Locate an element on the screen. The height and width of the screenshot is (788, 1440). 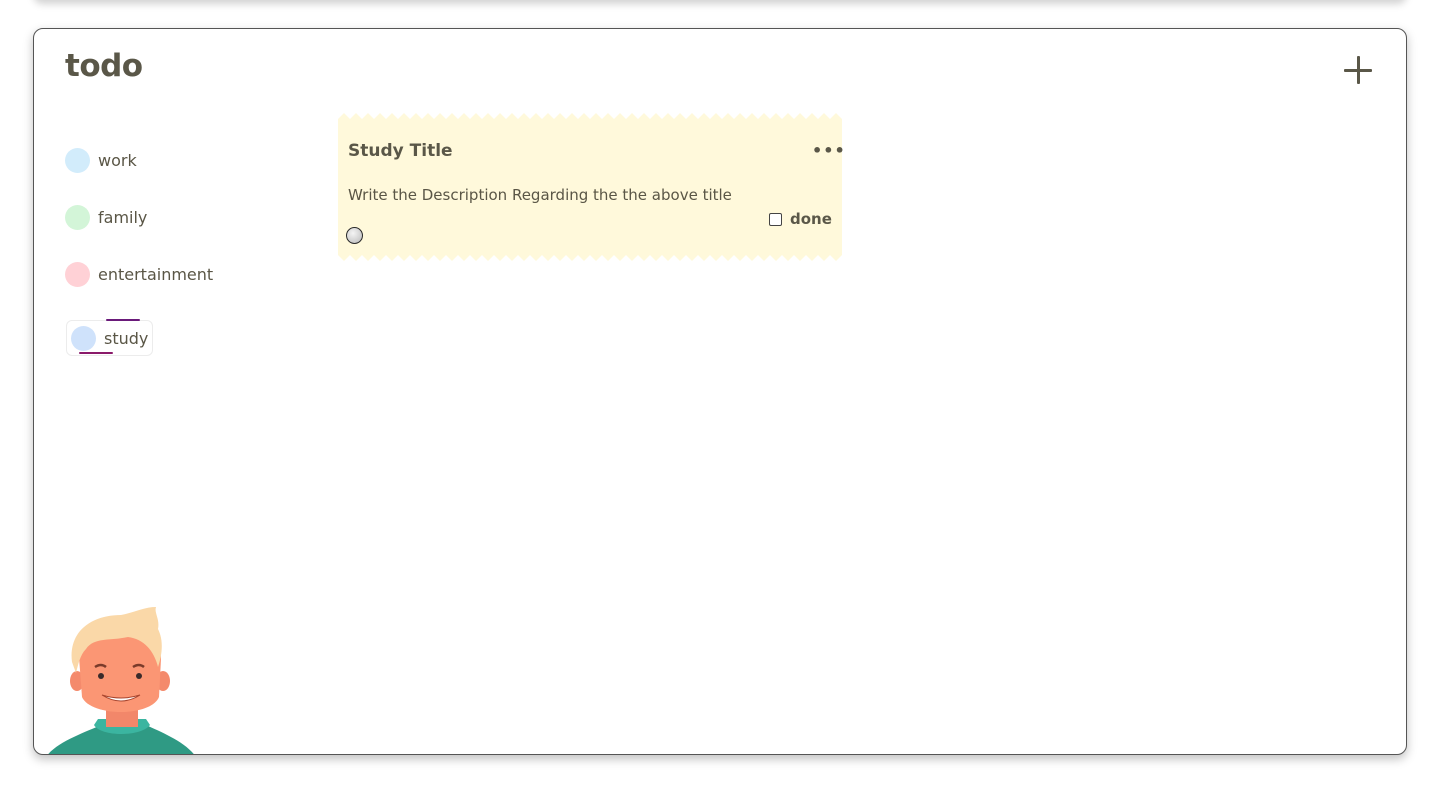
category-work: work is located at coordinates (101, 160).